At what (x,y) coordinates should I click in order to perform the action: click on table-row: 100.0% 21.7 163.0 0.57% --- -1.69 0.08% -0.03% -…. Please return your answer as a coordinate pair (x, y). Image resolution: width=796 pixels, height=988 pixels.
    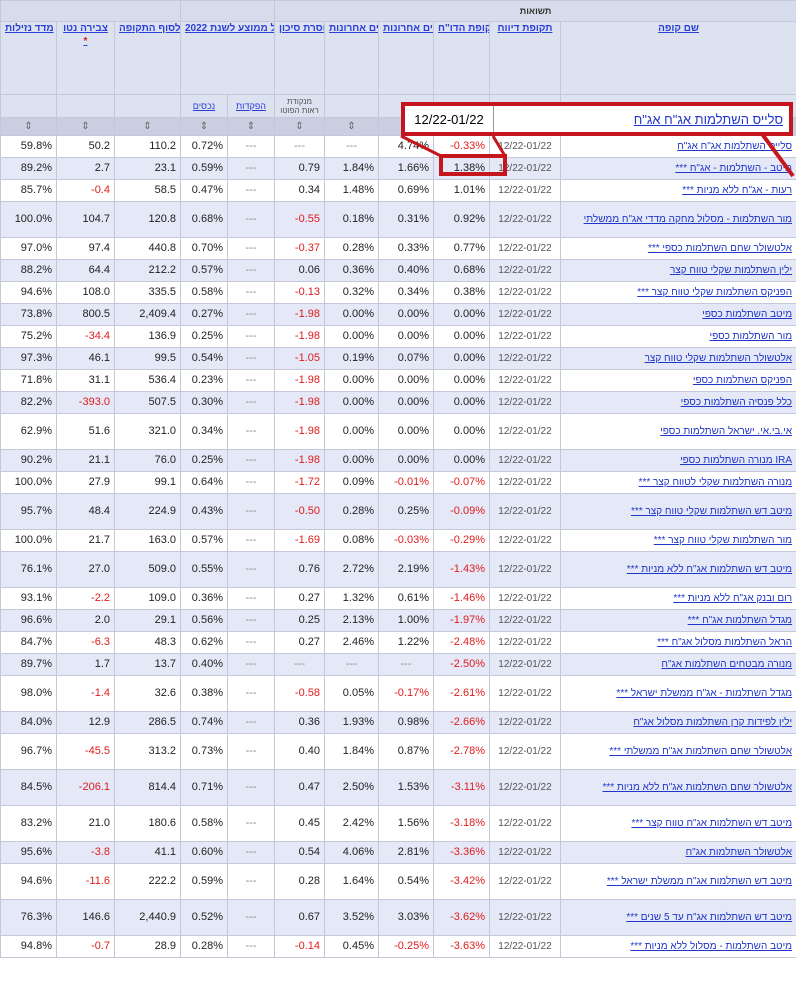
    Looking at the image, I should click on (398, 540).